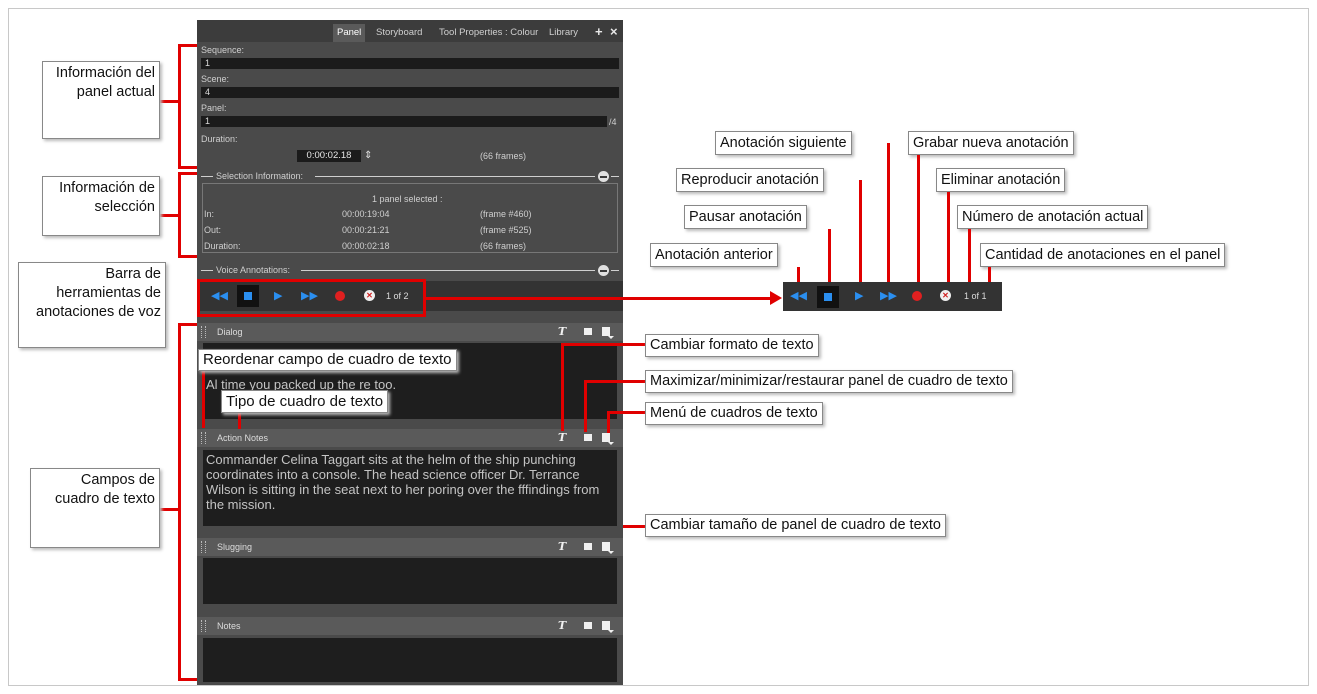 The image size is (1317, 694). I want to click on panel-field: 1, so click(404, 121).